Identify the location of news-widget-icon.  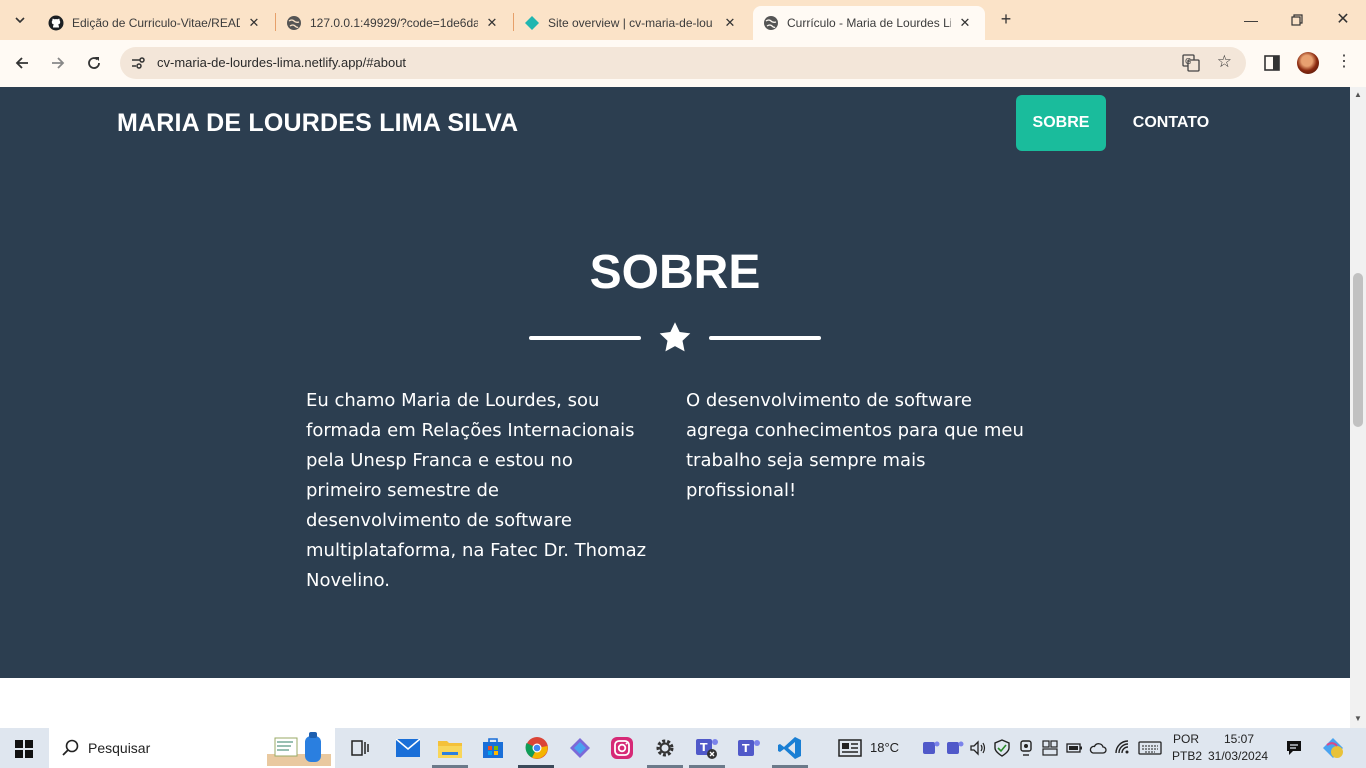
(850, 748).